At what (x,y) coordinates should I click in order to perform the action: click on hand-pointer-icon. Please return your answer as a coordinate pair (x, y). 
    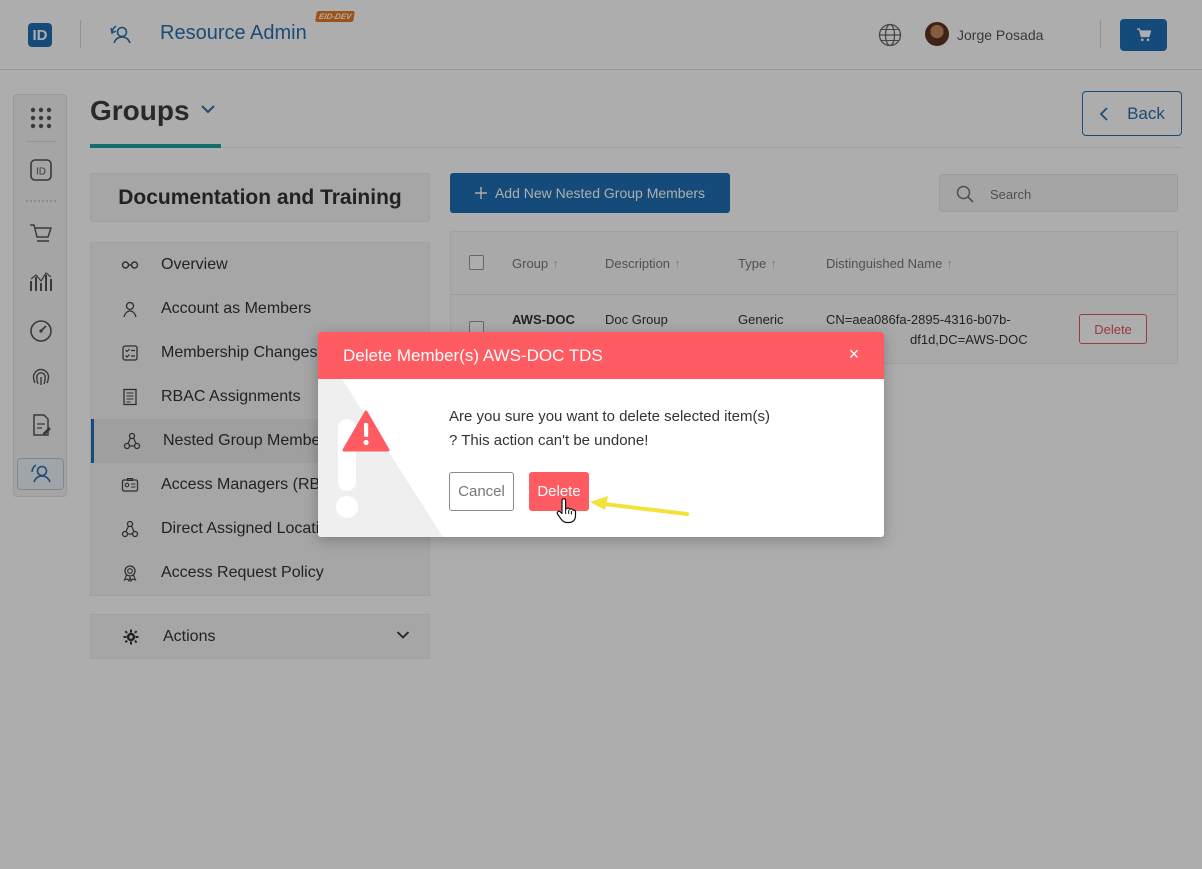
    Looking at the image, I should click on (566, 511).